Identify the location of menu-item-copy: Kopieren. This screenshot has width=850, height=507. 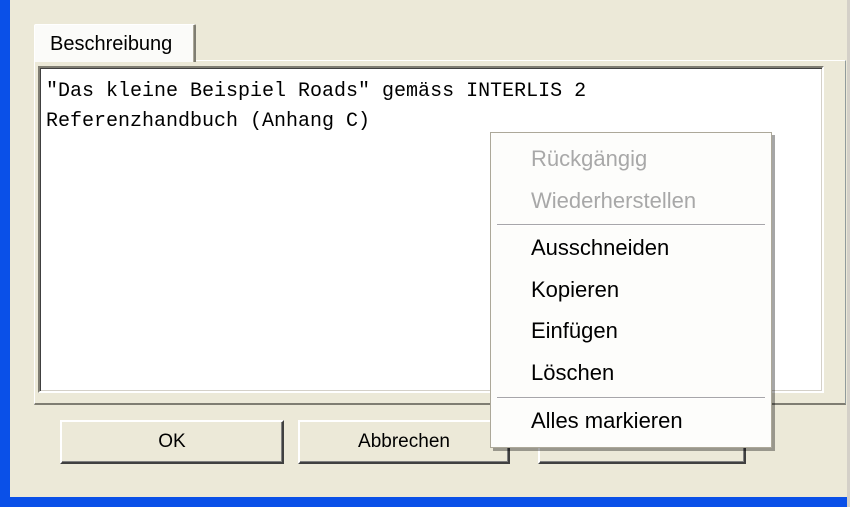
(631, 290).